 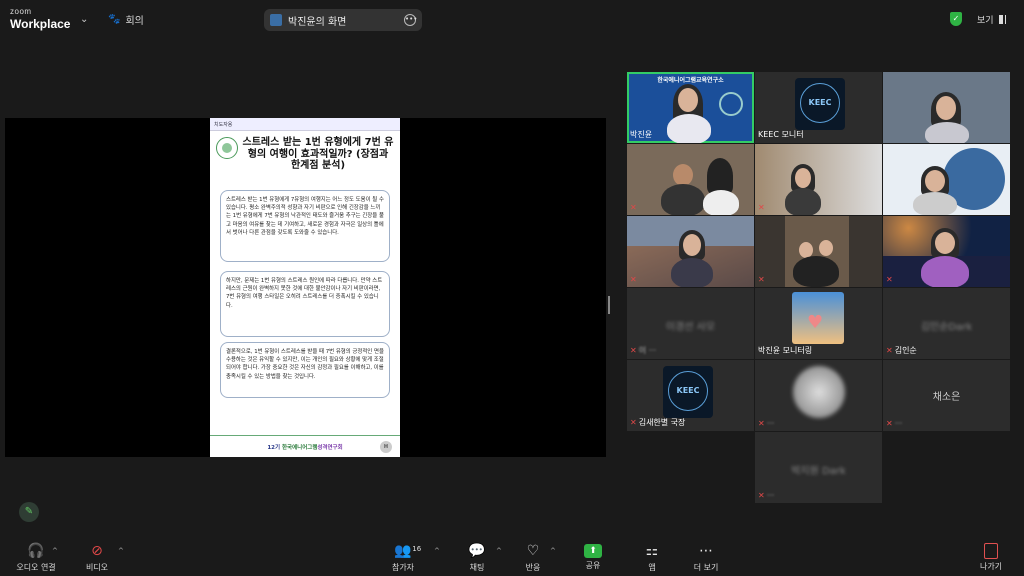 I want to click on video-caret-icon: ^, so click(x=121, y=551).